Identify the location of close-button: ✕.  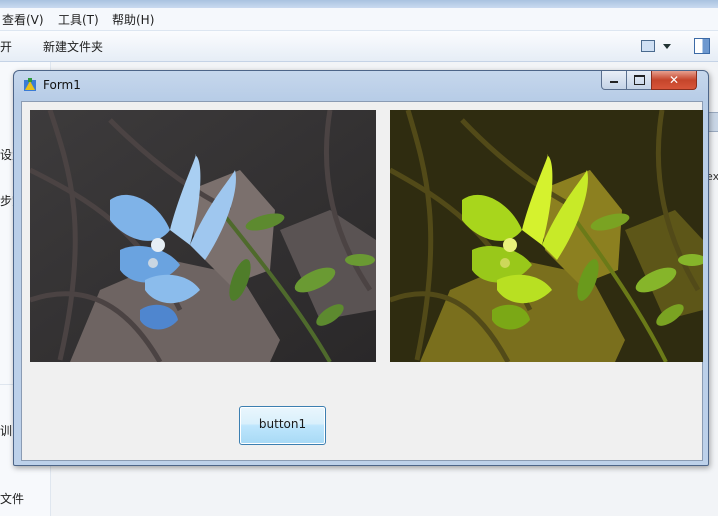
(674, 80).